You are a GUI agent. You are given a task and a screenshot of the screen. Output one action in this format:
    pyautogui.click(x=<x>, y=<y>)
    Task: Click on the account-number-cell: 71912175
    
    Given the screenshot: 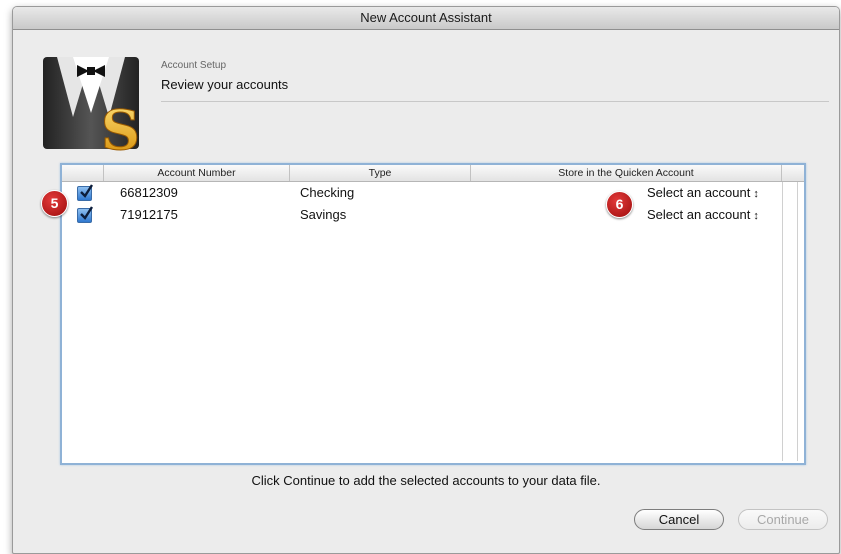 What is the action you would take?
    pyautogui.click(x=149, y=214)
    